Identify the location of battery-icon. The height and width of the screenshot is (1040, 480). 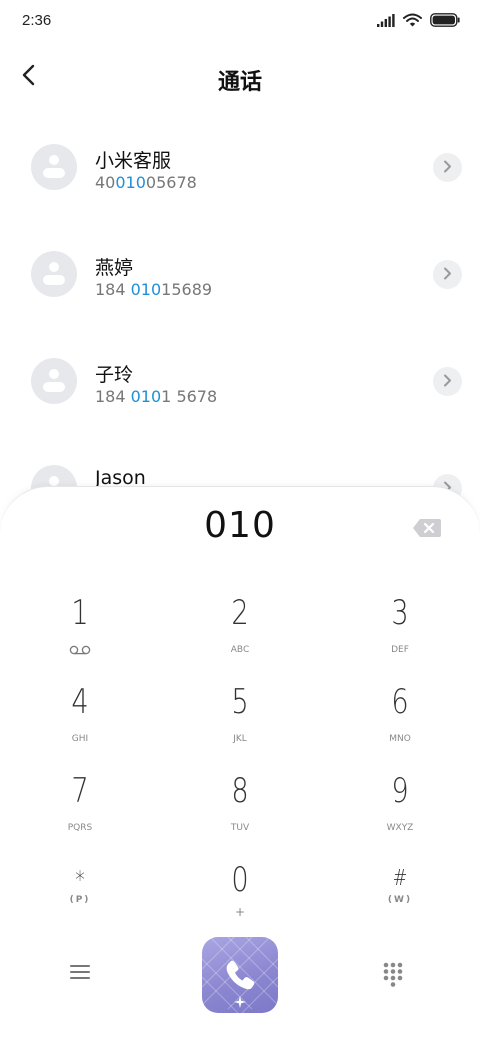
(445, 21).